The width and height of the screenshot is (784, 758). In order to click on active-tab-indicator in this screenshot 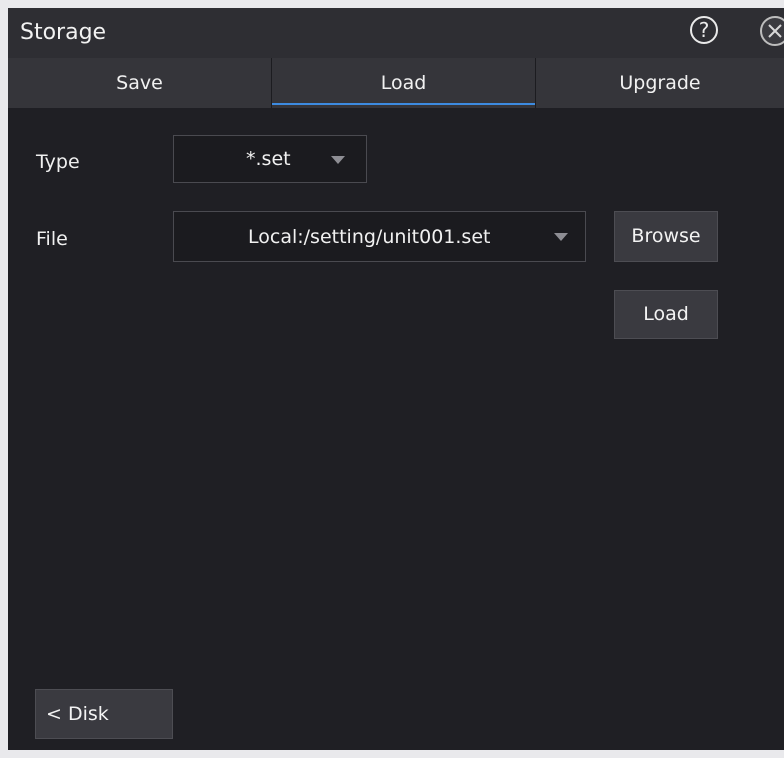, I will do `click(403, 104)`.